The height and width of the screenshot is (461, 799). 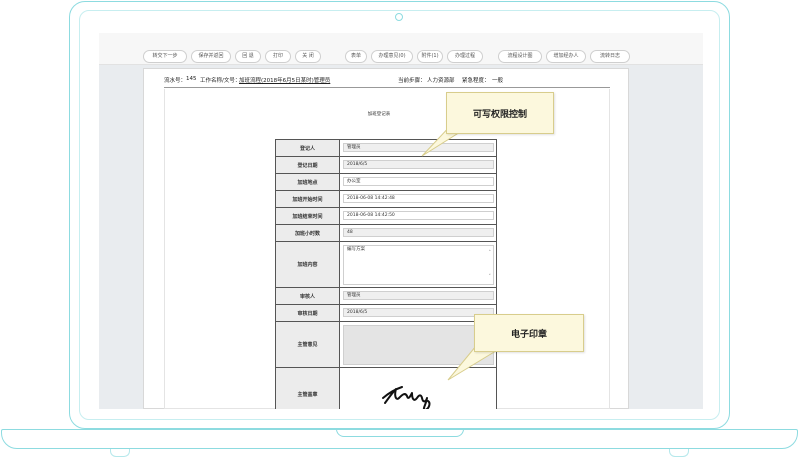 What do you see at coordinates (679, 453) in the screenshot?
I see `laptop-foot-right` at bounding box center [679, 453].